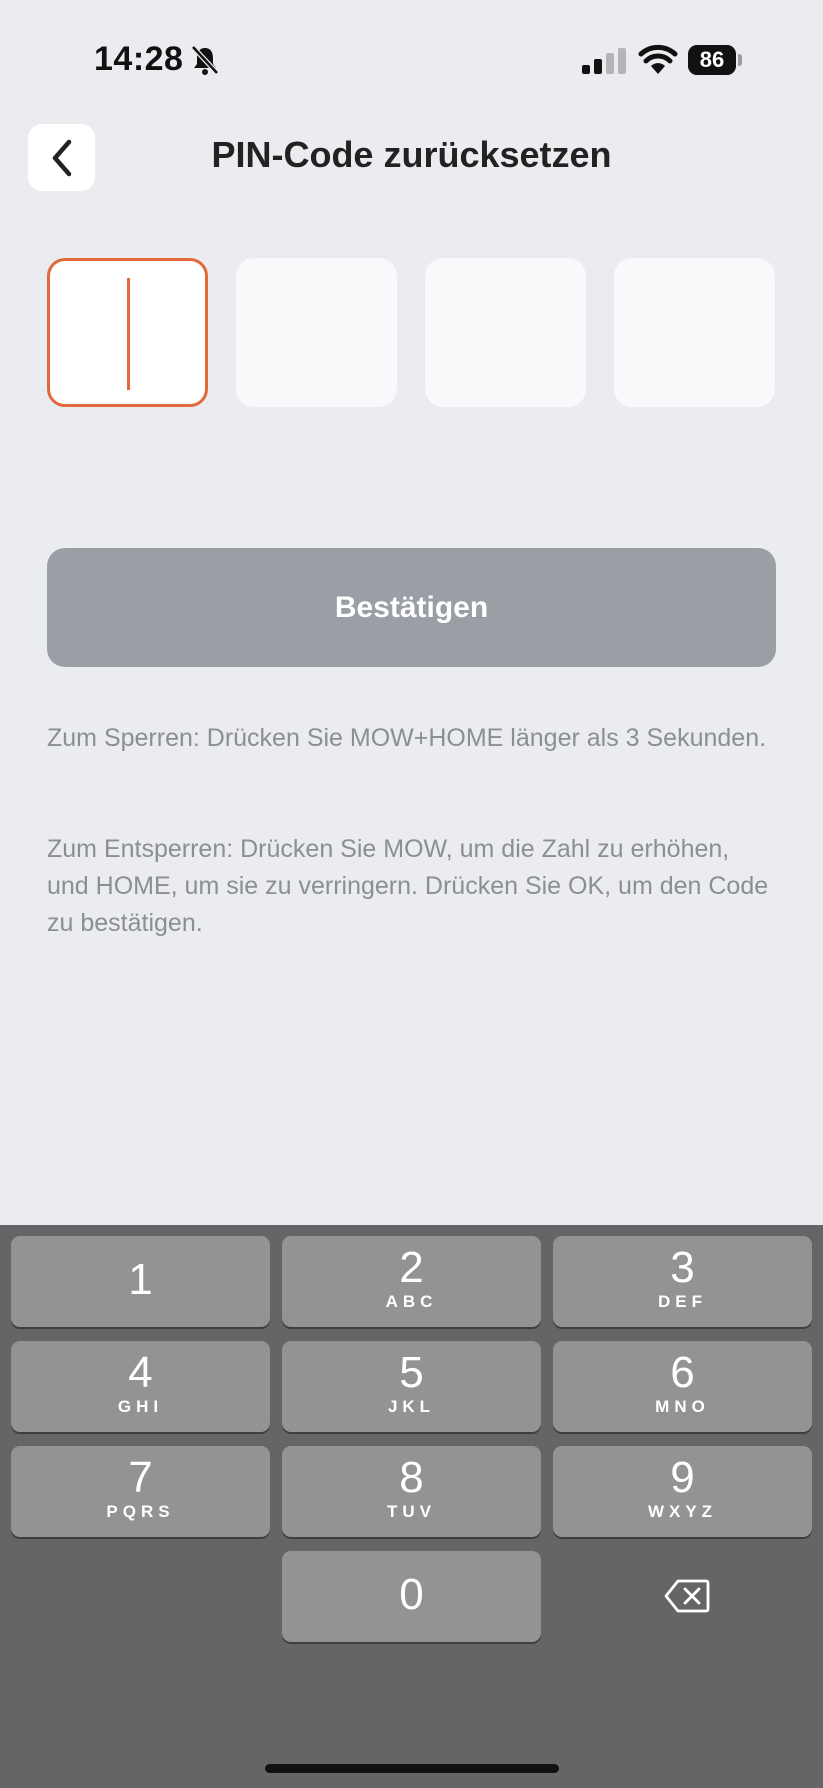 This screenshot has height=1788, width=823. I want to click on key-8: 8 TUV, so click(411, 1491).